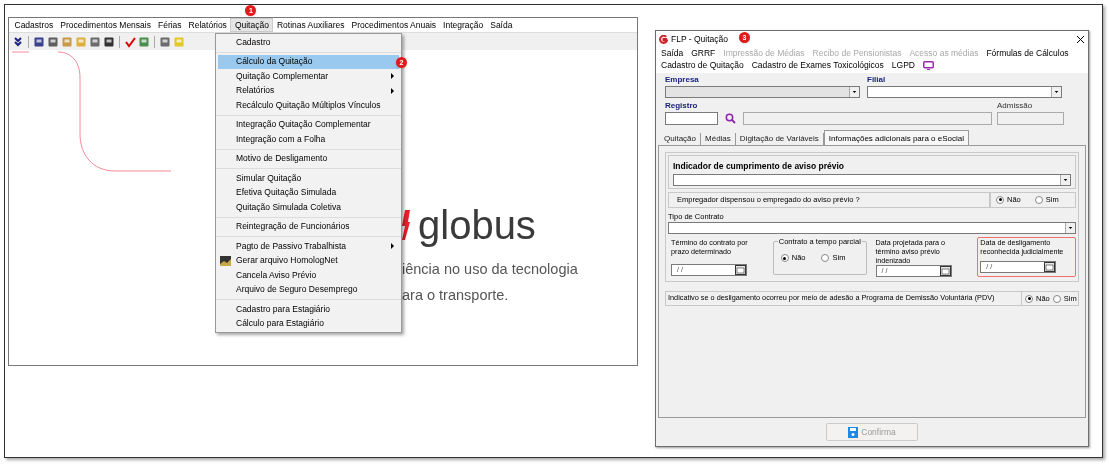  I want to click on tagline-text: iência no uso da tecnologia, so click(490, 269).